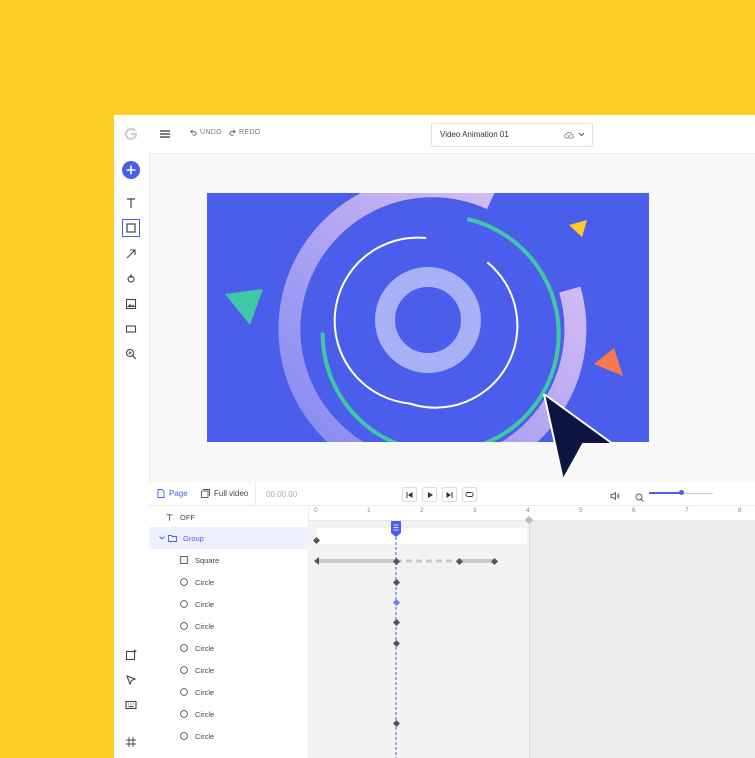 The height and width of the screenshot is (758, 755). Describe the element at coordinates (255, 493) in the screenshot. I see `header-divider` at that location.